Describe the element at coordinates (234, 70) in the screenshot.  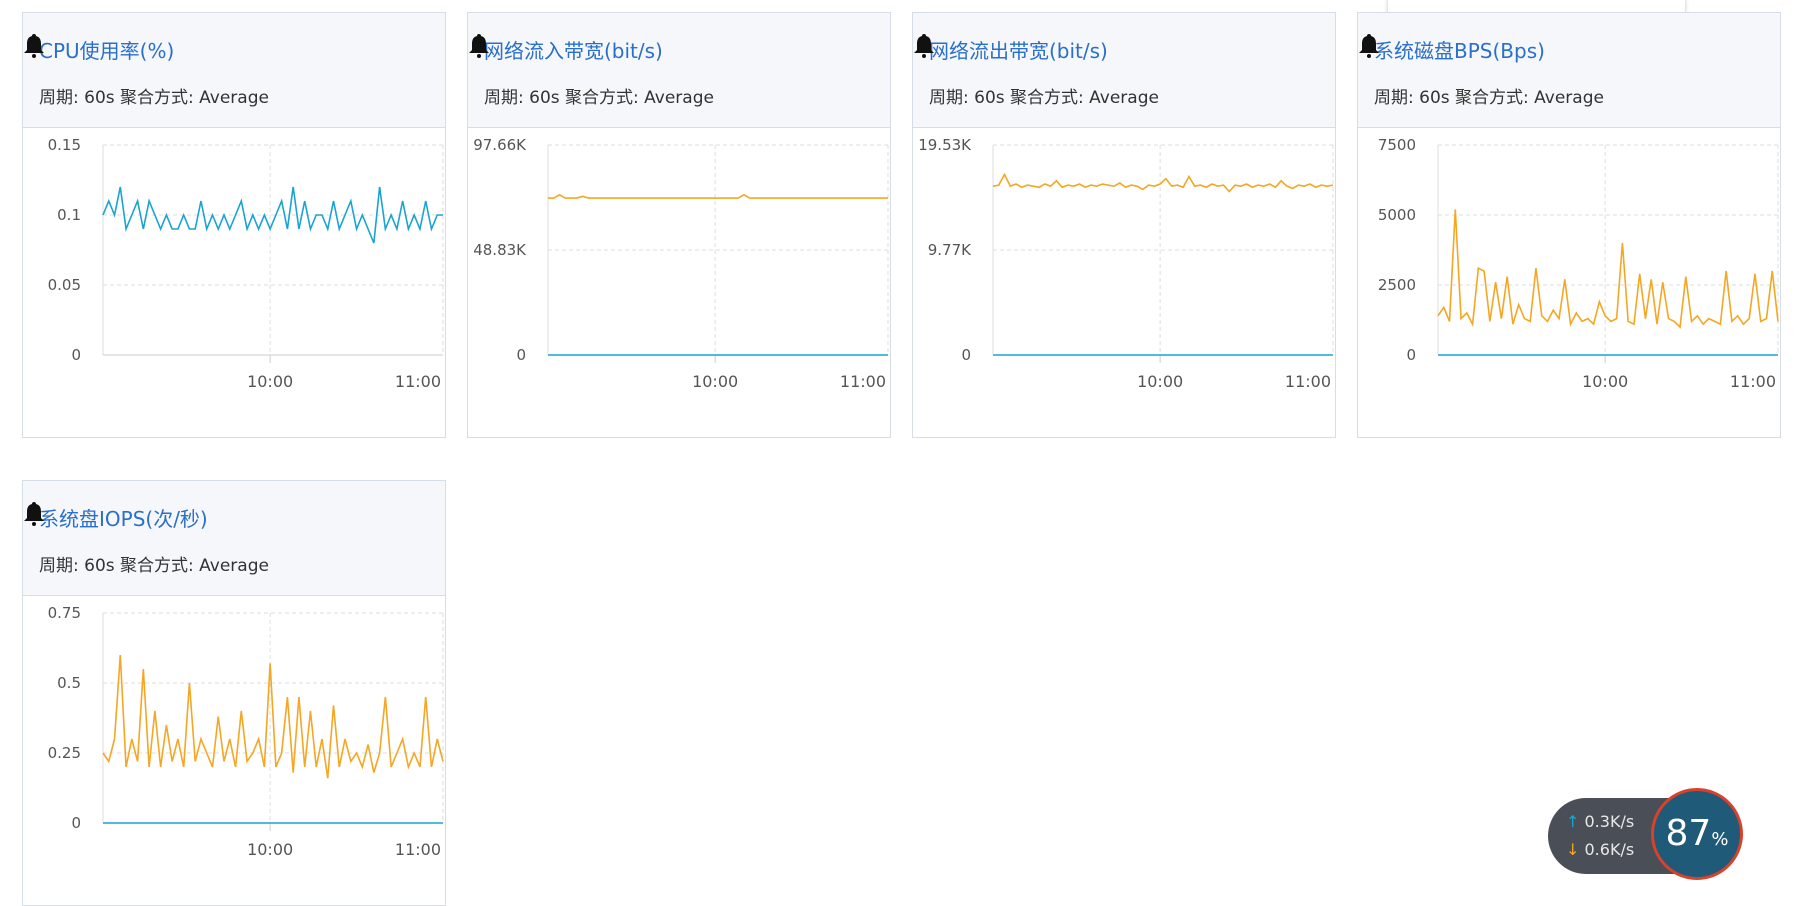
I see `card-header: CPU使用率(%) 周期: 60s 聚合方式: Average` at that location.